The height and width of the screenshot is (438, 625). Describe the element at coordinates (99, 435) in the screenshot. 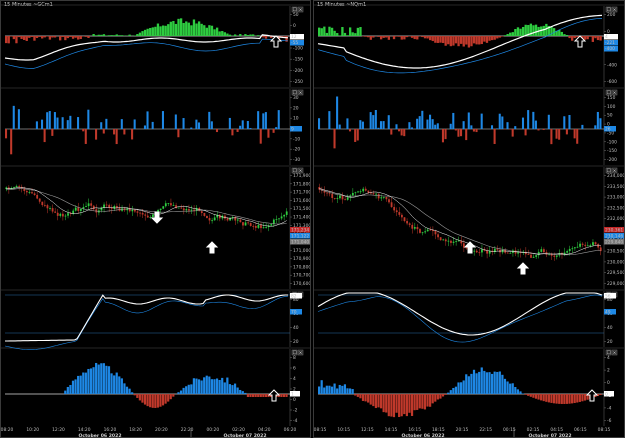

I see `date-label: October 06 2022` at that location.